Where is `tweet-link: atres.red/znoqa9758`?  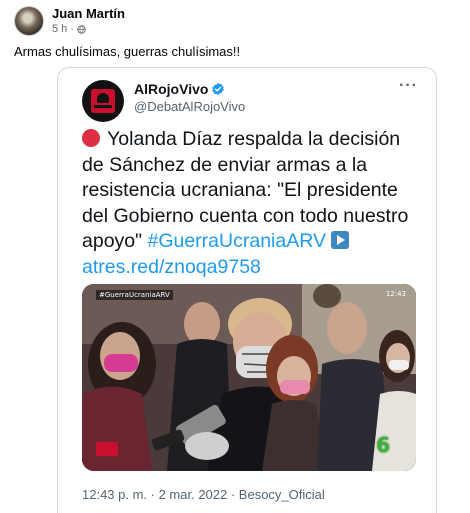 tweet-link: atres.red/znoqa9758 is located at coordinates (171, 267).